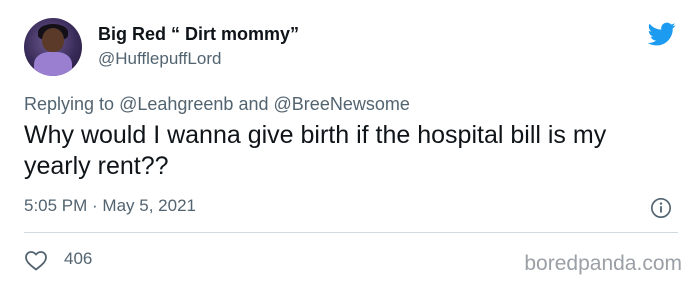 The height and width of the screenshot is (286, 700). Describe the element at coordinates (53, 40) in the screenshot. I see `avatar-head` at that location.